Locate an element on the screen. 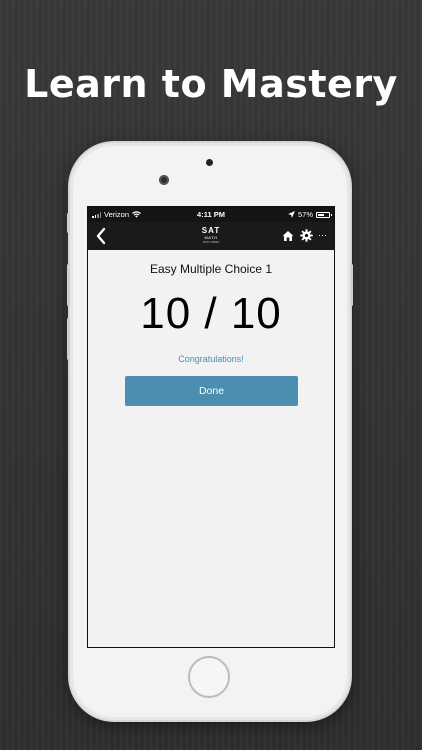 Image resolution: width=422 pixels, height=750 pixels. done-button: Done is located at coordinates (211, 391).